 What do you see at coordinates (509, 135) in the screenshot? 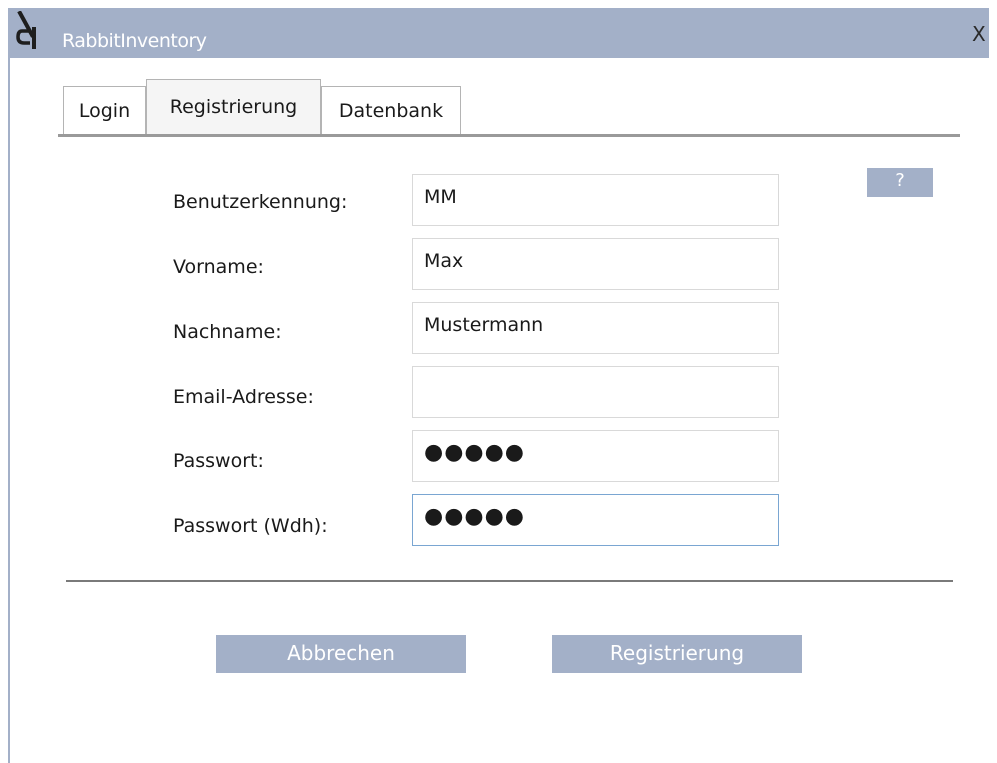
I see `tab-strip-underline` at bounding box center [509, 135].